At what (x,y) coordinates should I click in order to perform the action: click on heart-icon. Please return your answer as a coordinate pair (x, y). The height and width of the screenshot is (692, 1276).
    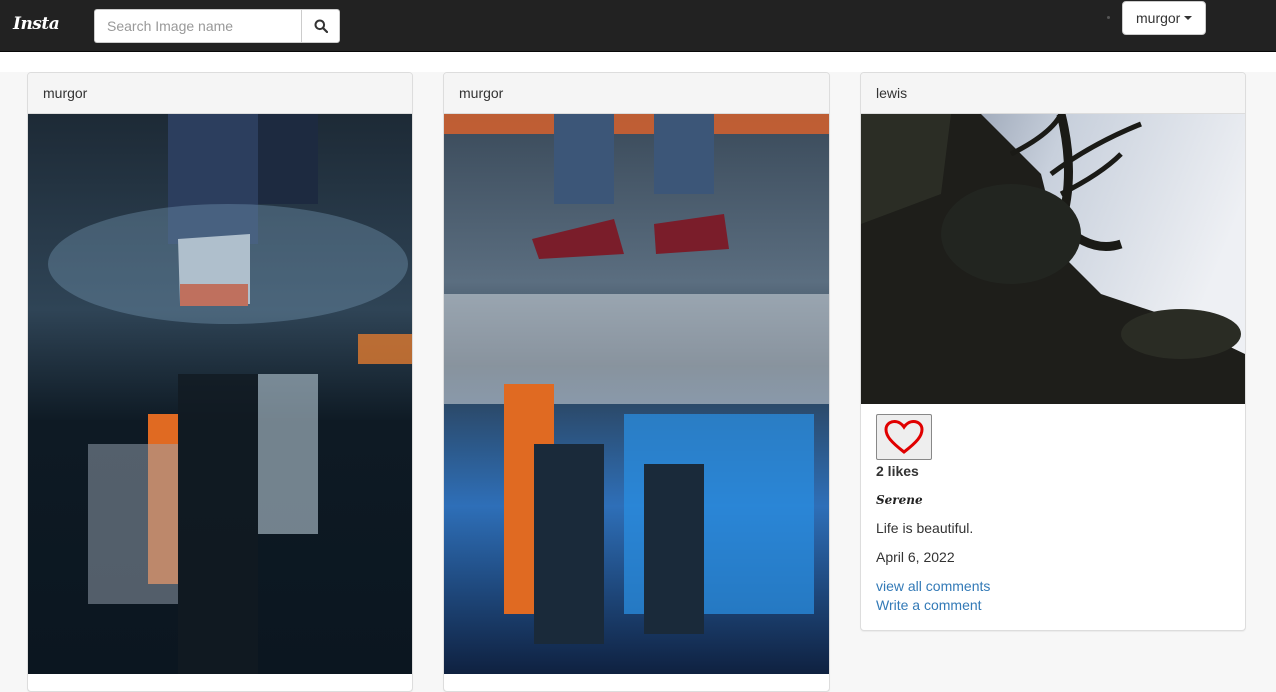
    Looking at the image, I should click on (904, 436).